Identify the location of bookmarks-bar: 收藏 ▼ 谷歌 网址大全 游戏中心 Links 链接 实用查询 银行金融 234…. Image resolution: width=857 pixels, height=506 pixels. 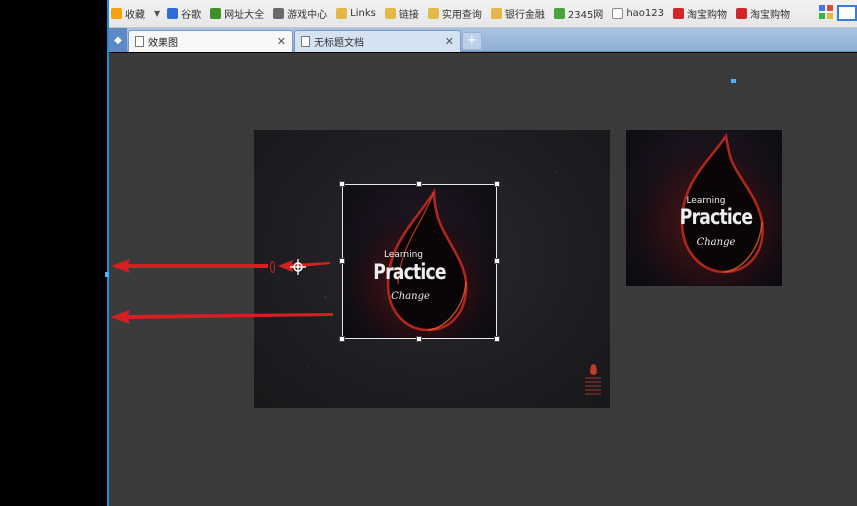
(483, 14).